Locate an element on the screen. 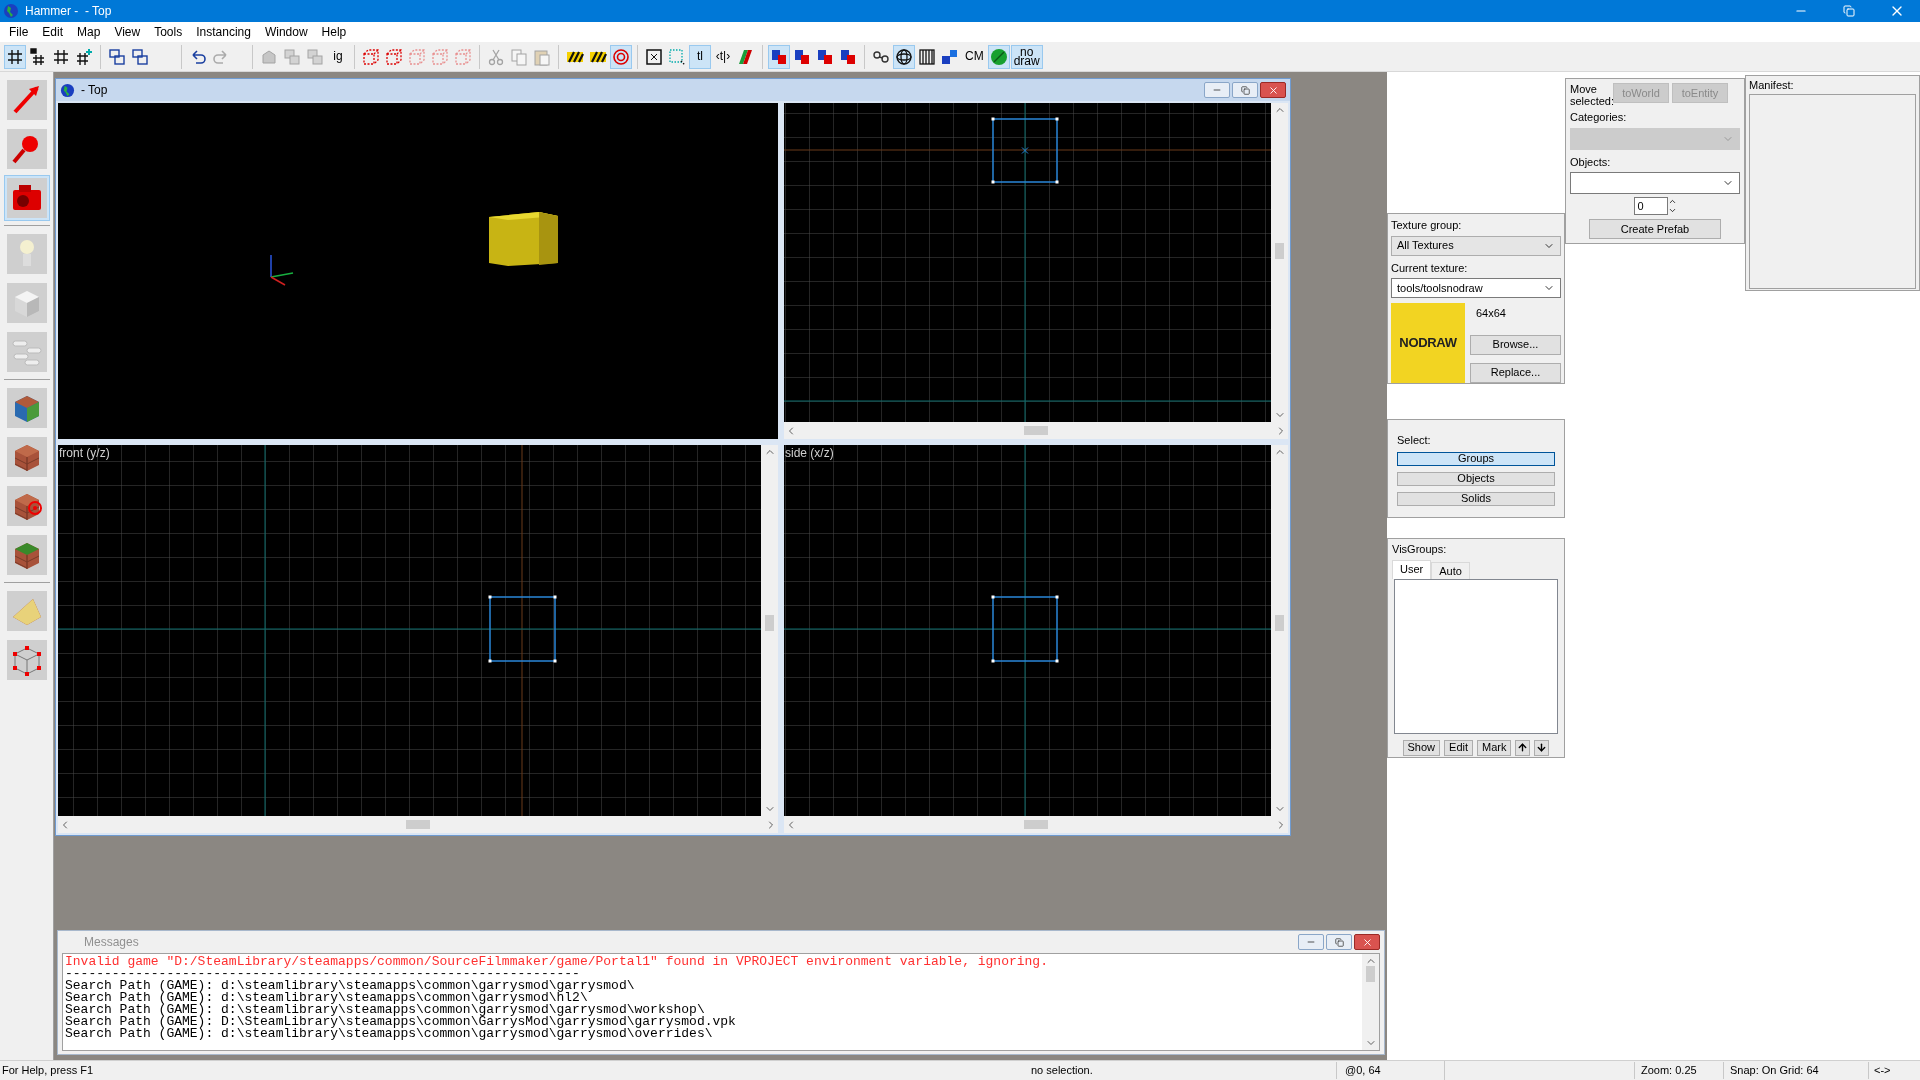  sphere-icon is located at coordinates (904, 56).